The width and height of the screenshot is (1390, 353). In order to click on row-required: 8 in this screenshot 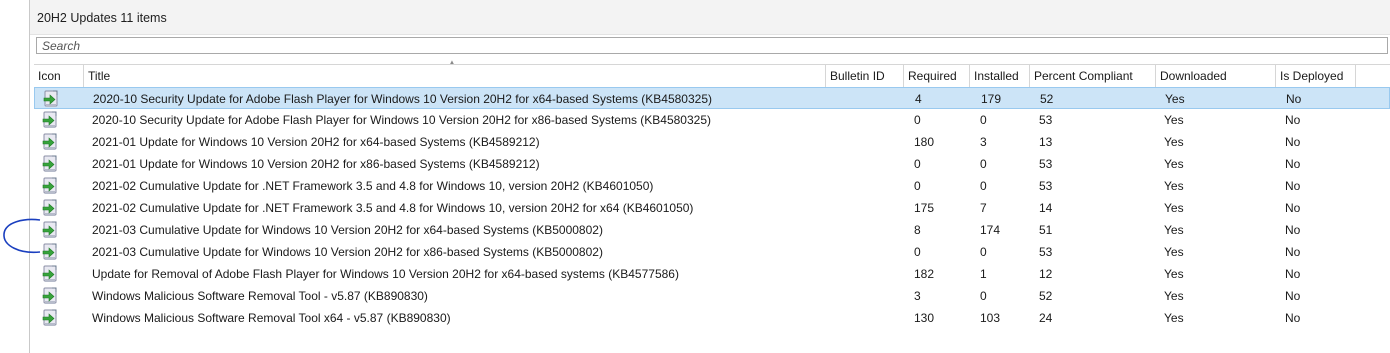, I will do `click(917, 230)`.